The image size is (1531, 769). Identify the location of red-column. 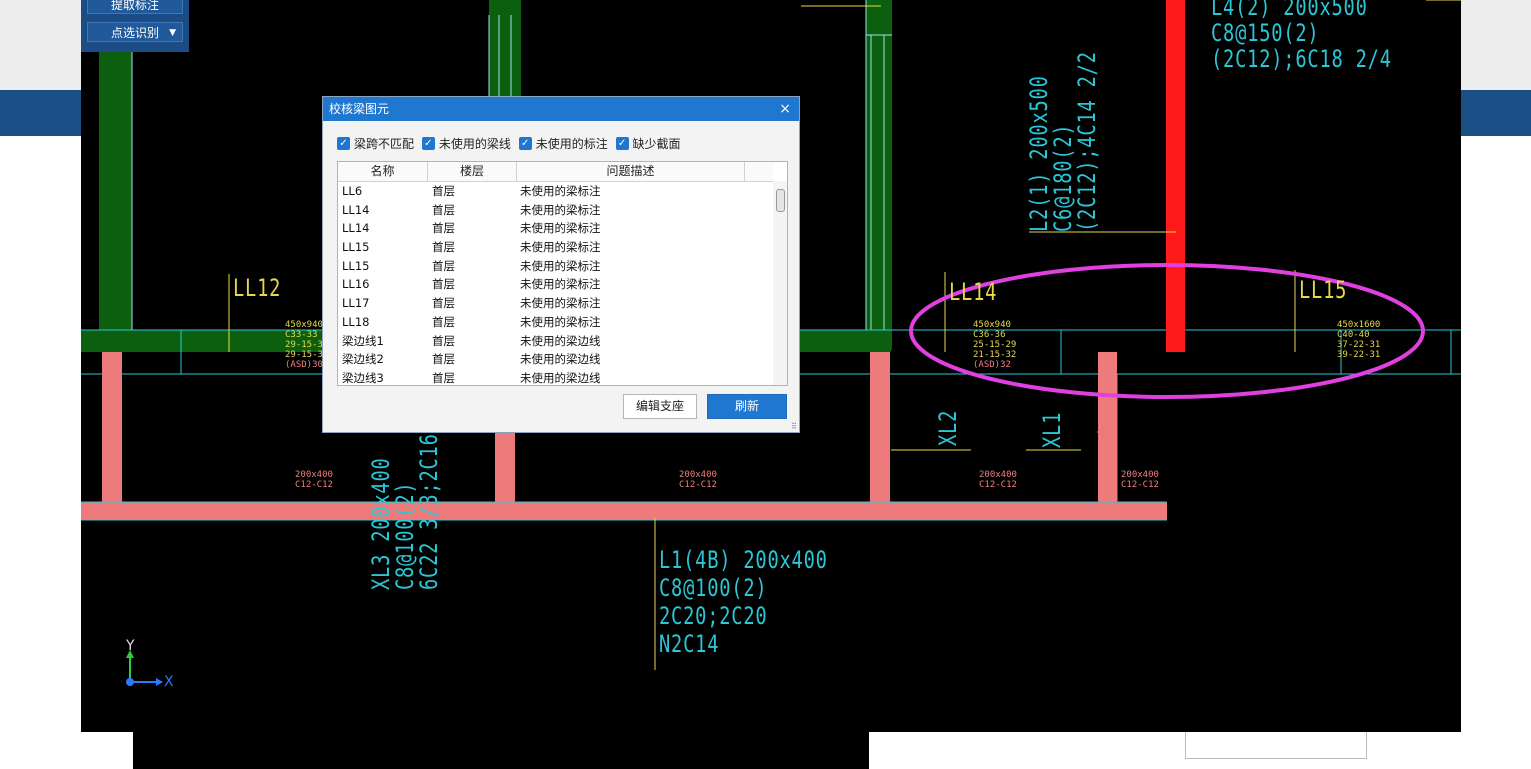
(1175, 176).